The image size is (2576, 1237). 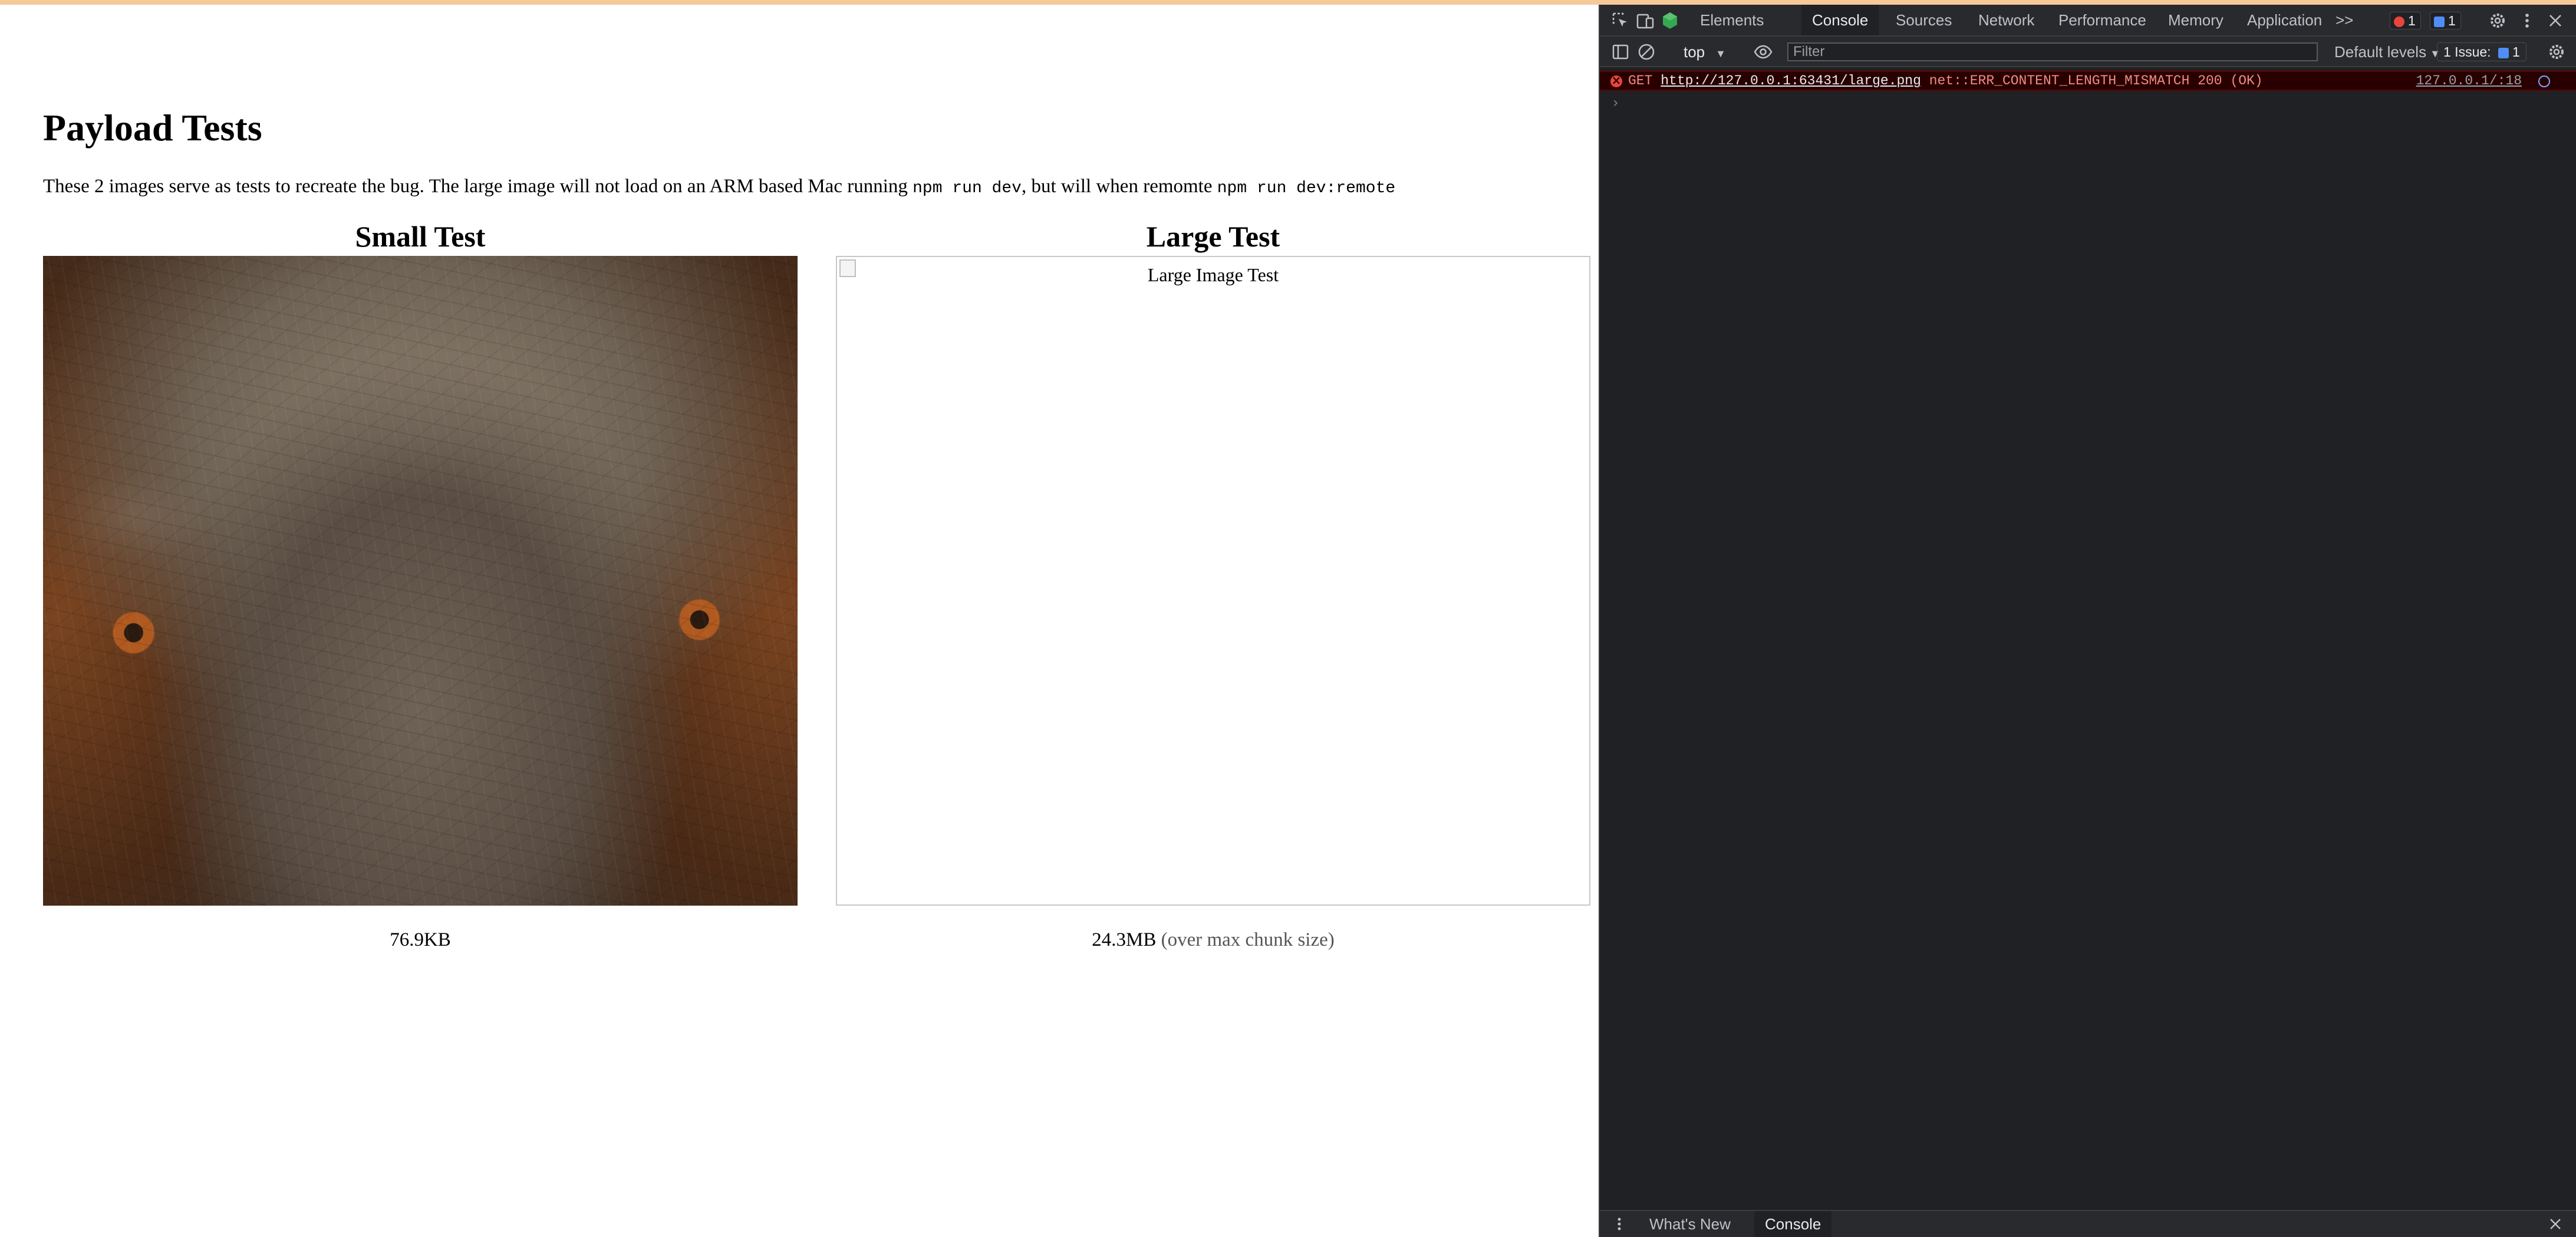 I want to click on inspect-icon, so click(x=1620, y=21).